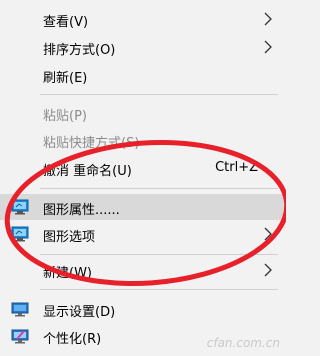  Describe the element at coordinates (143, 47) in the screenshot. I see `menu-item-sort-by: 排序方式(O)` at that location.